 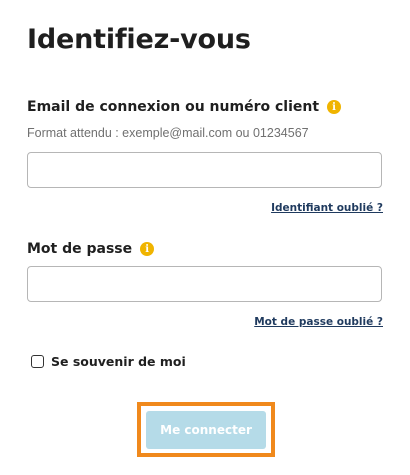 What do you see at coordinates (118, 361) in the screenshot?
I see `remember-me-label: Se souvenir de moi` at bounding box center [118, 361].